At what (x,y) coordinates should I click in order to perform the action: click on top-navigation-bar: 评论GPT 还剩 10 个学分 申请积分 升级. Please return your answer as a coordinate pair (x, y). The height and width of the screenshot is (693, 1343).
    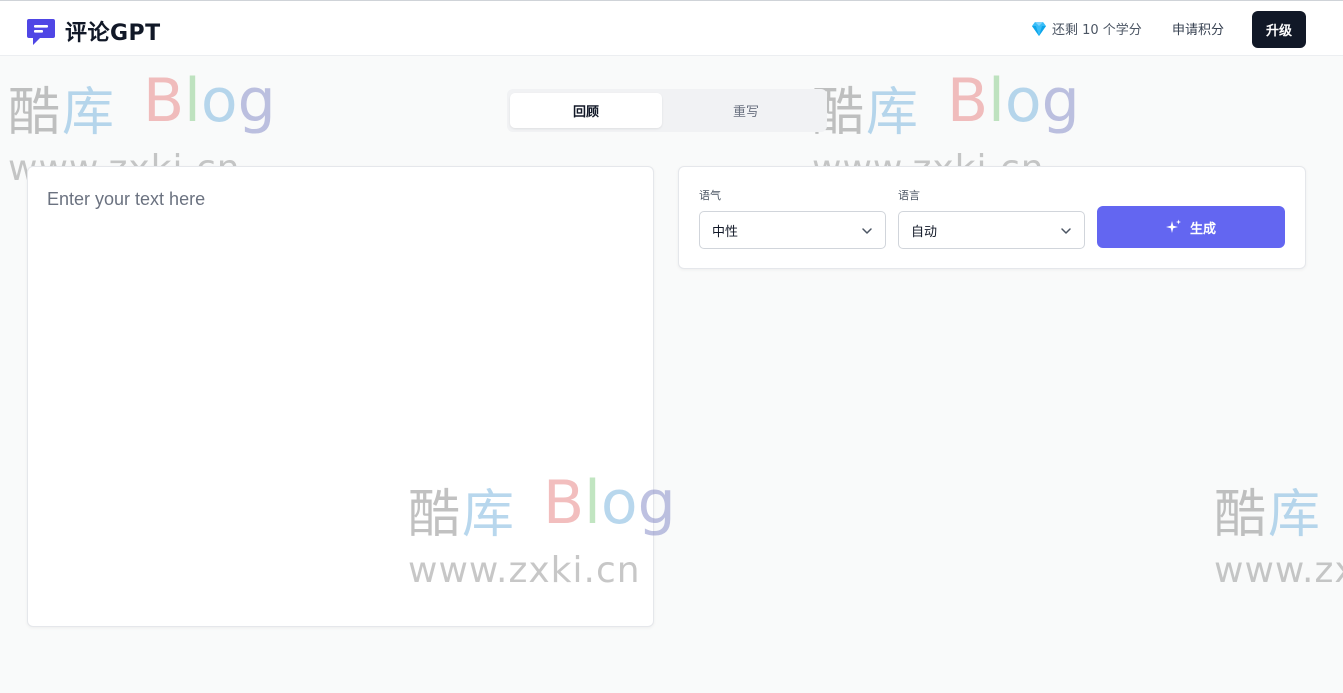
    Looking at the image, I should click on (671, 28).